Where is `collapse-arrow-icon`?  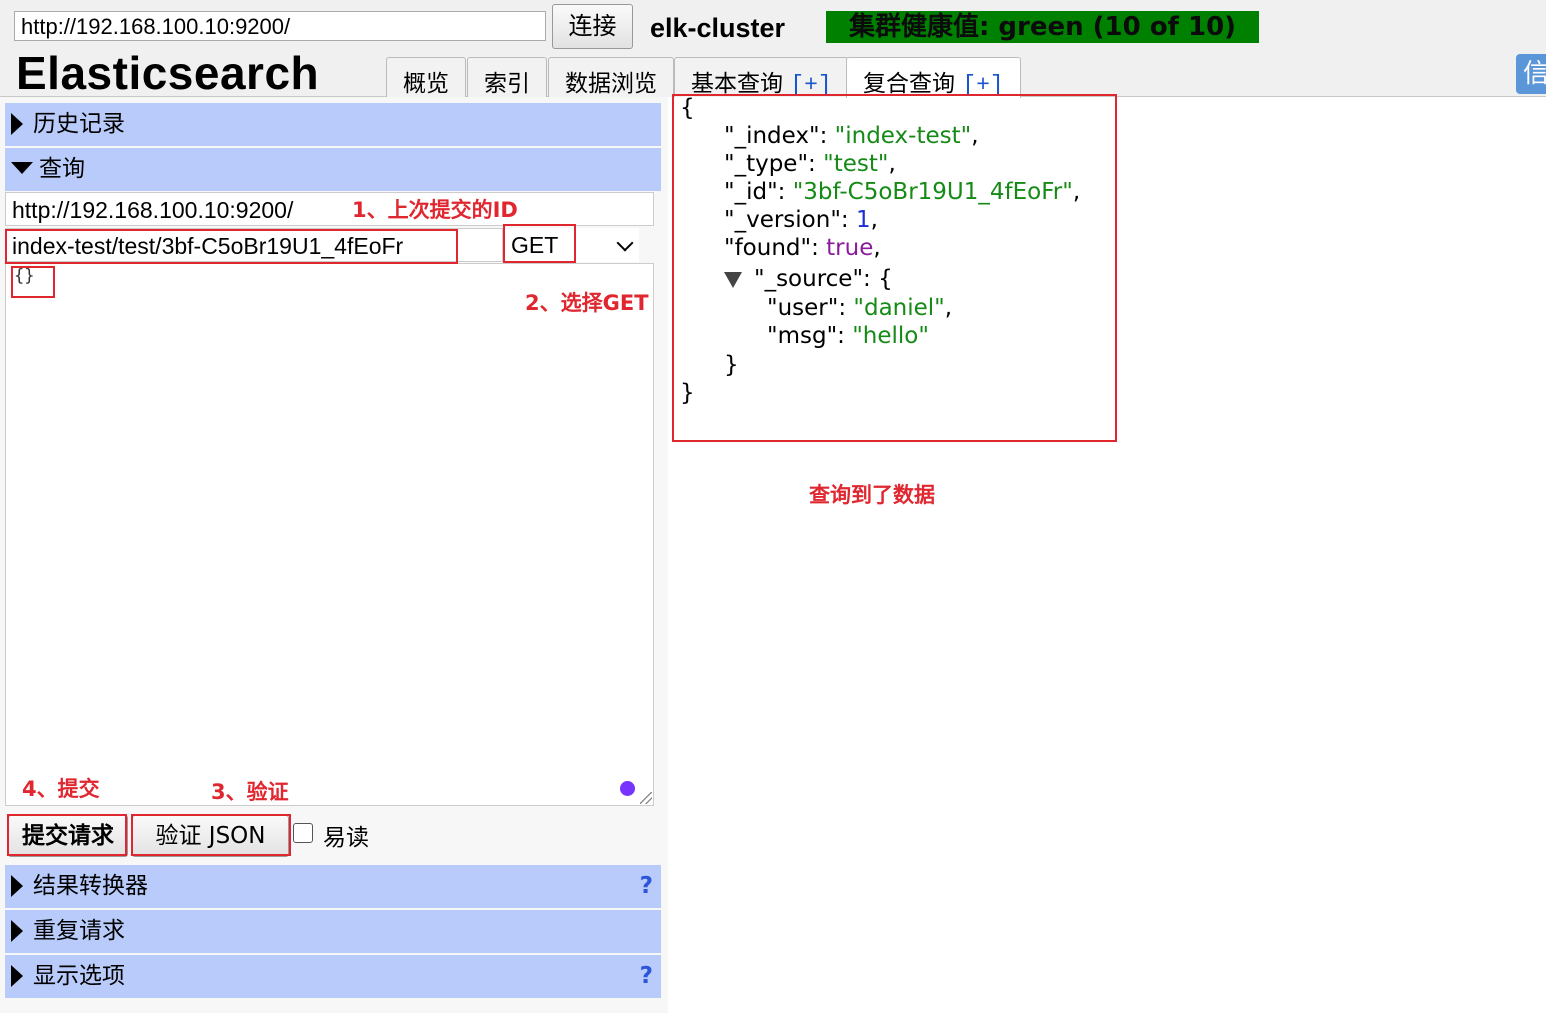
collapse-arrow-icon is located at coordinates (22, 168).